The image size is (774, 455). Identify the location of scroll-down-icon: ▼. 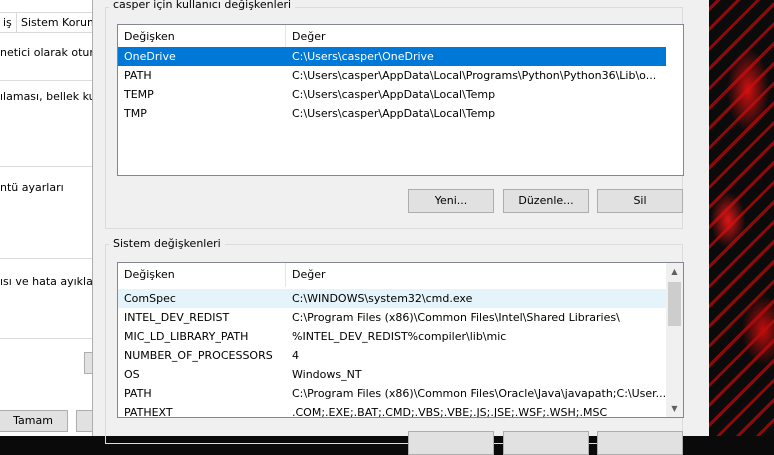
(674, 408).